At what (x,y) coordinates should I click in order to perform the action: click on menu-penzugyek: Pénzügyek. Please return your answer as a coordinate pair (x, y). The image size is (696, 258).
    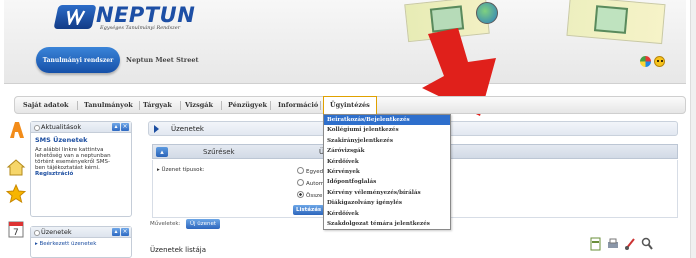
    Looking at the image, I should click on (247, 105).